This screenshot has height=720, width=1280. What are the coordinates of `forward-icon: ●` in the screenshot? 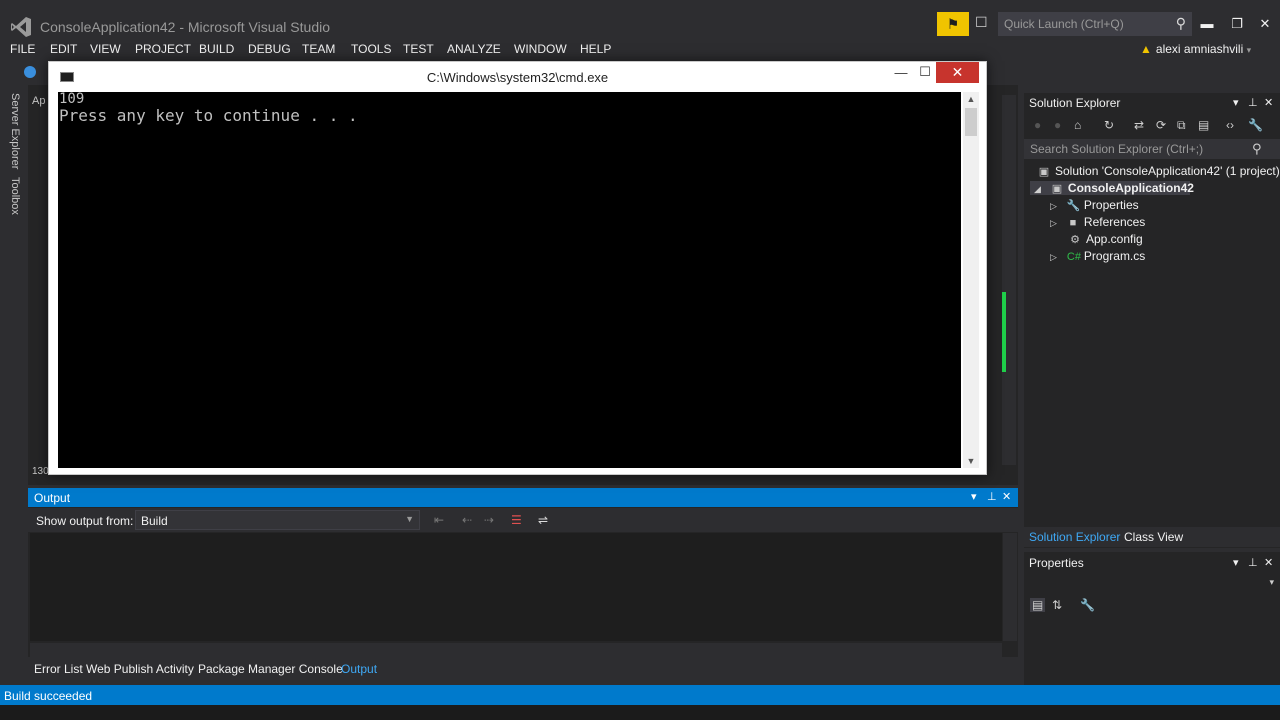 It's located at (1057, 125).